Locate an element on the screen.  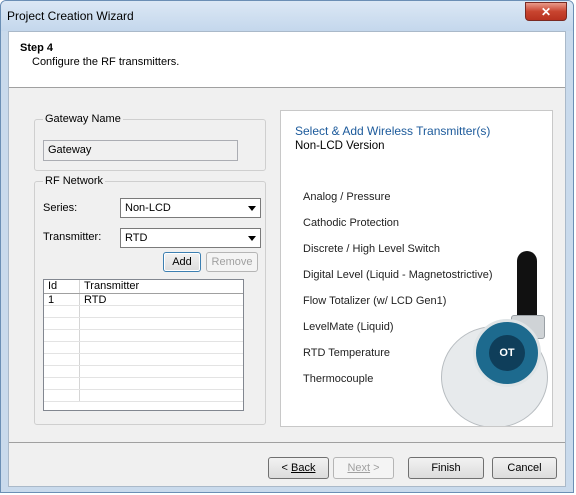
cancel-button: Cancel is located at coordinates (524, 468).